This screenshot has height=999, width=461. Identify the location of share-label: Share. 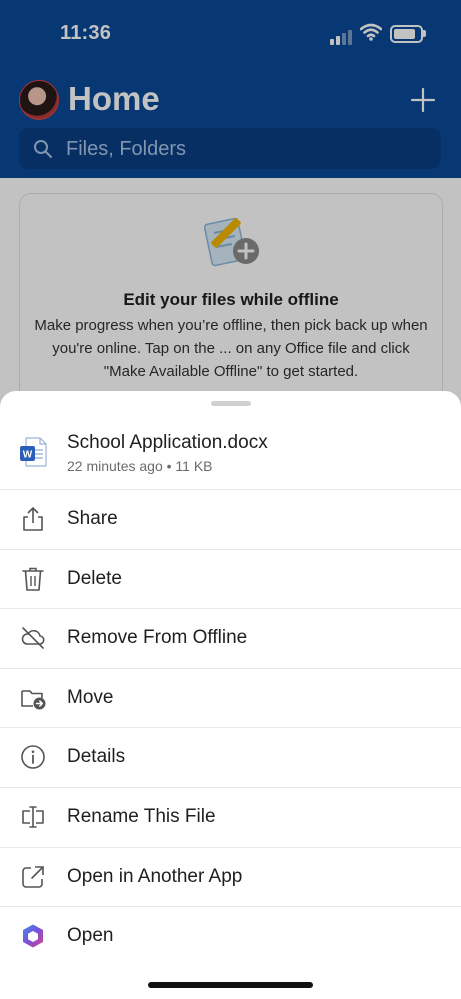
(92, 518).